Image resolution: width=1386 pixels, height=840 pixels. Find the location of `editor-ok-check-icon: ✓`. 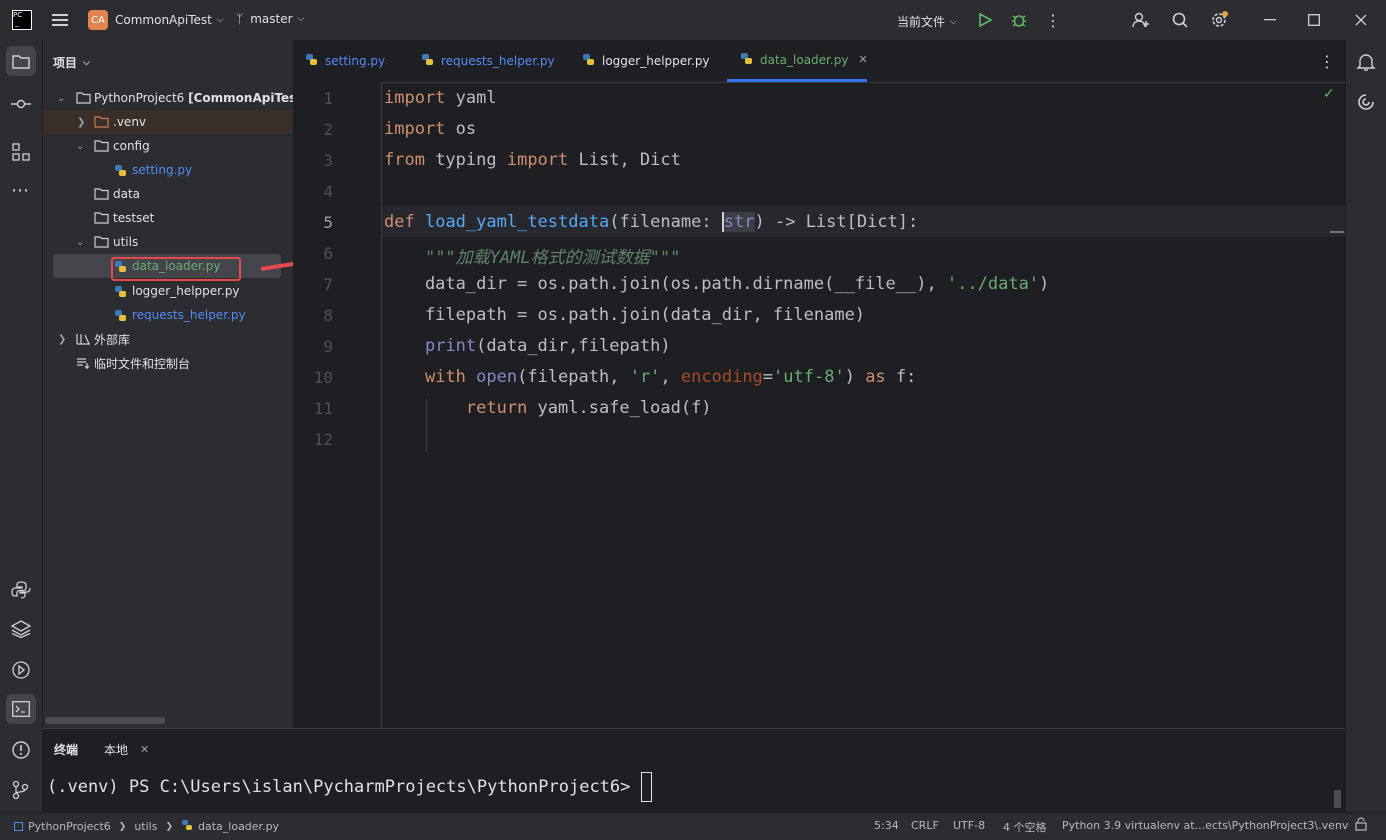

editor-ok-check-icon: ✓ is located at coordinates (1329, 94).